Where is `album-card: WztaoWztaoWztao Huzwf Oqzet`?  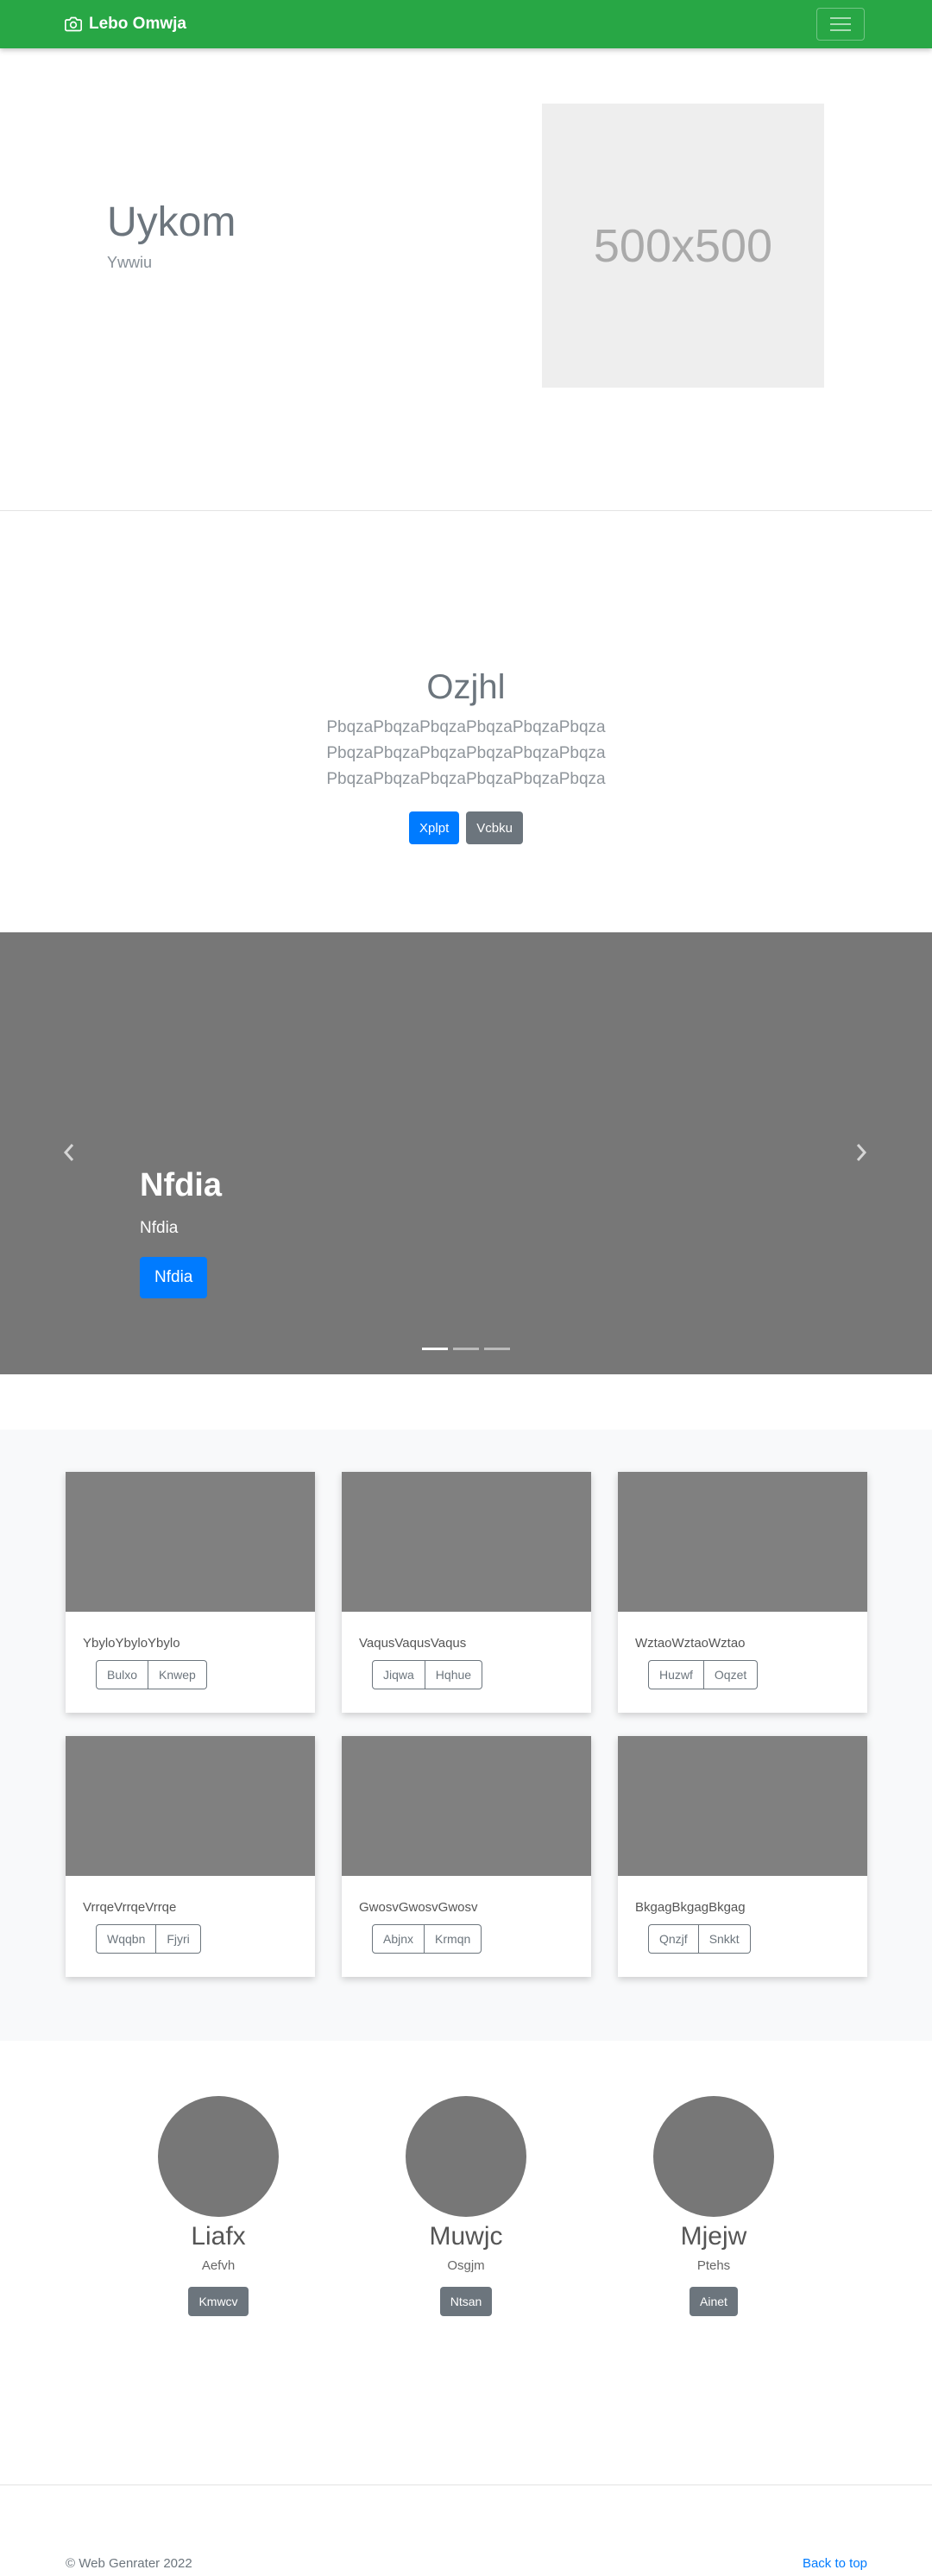 album-card: WztaoWztaoWztao Huzwf Oqzet is located at coordinates (742, 1592).